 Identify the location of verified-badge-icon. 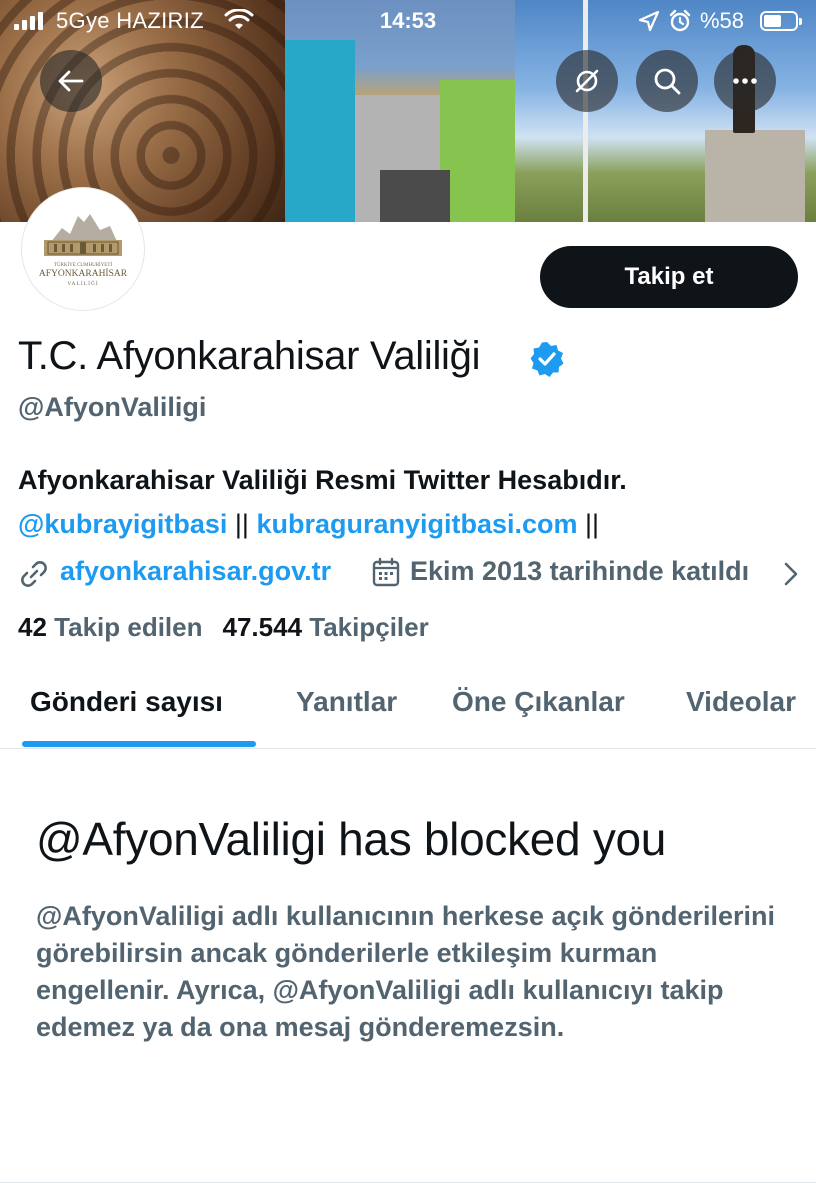
(547, 359).